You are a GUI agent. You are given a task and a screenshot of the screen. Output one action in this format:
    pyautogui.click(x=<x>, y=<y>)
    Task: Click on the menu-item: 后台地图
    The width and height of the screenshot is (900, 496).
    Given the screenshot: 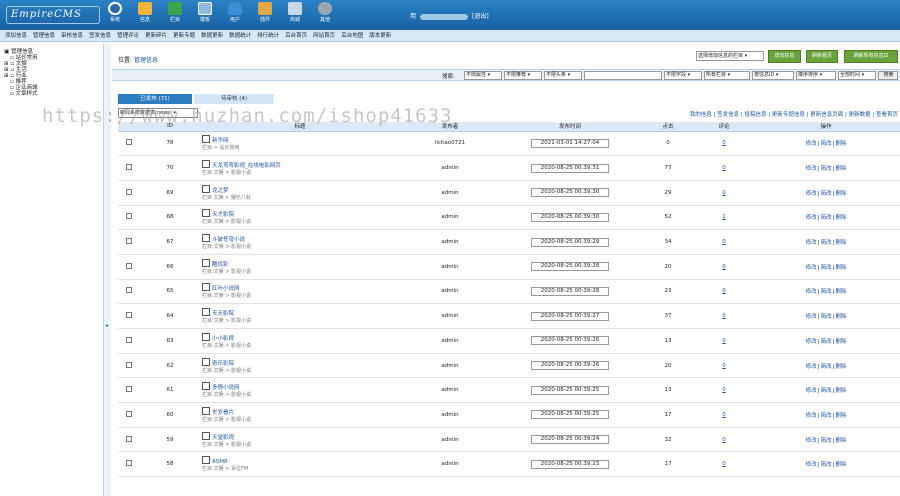 What is the action you would take?
    pyautogui.click(x=352, y=35)
    